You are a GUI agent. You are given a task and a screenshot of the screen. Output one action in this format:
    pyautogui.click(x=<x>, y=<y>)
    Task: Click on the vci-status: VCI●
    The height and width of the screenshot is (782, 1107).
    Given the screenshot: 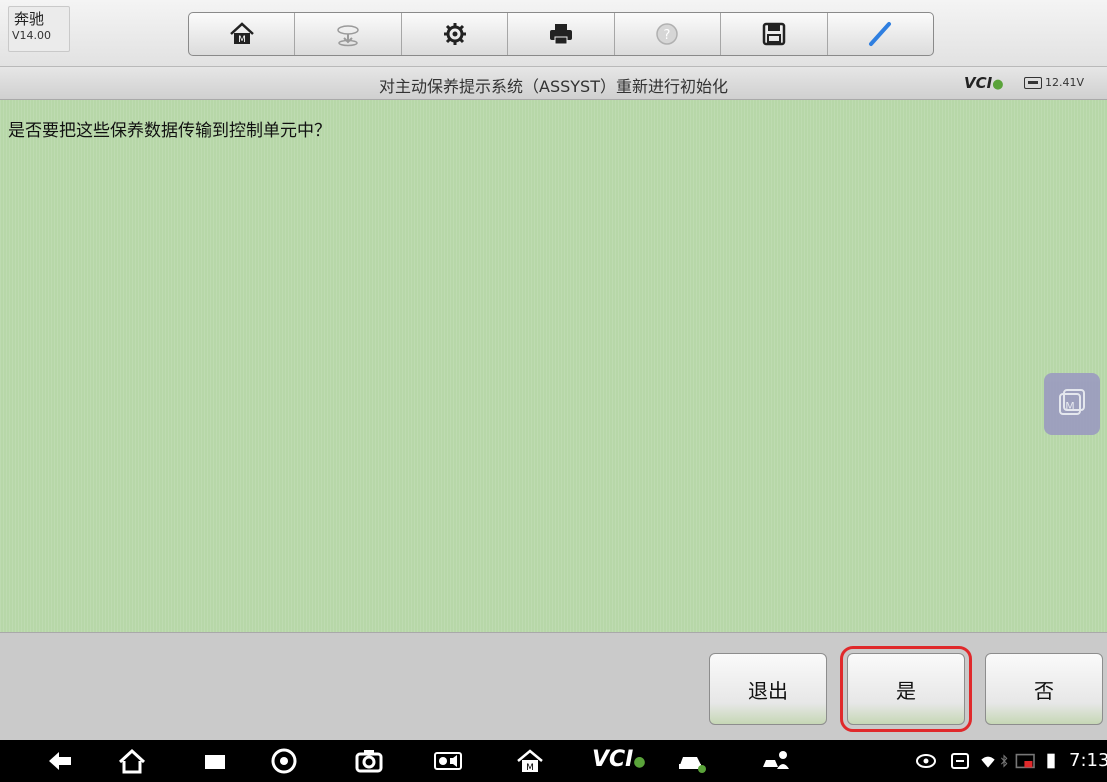 What is the action you would take?
    pyautogui.click(x=984, y=83)
    